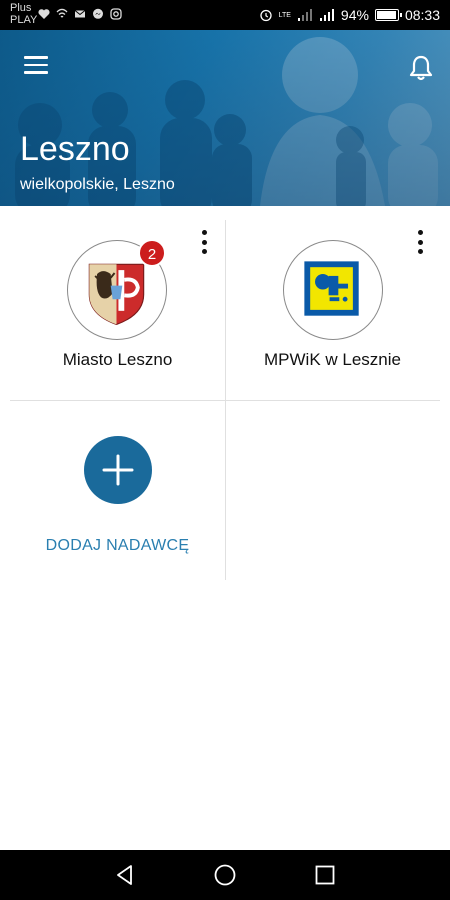  What do you see at coordinates (332, 359) in the screenshot?
I see `sender-name: MPWiK w Lesznie` at bounding box center [332, 359].